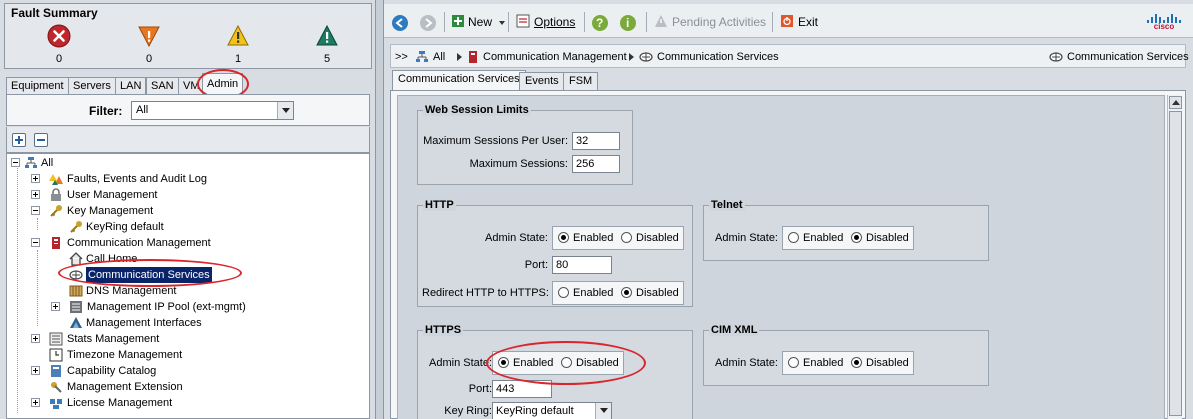 This screenshot has width=1193, height=419. Describe the element at coordinates (880, 238) in the screenshot. I see `telnet-disabled-radio: Disabled` at that location.